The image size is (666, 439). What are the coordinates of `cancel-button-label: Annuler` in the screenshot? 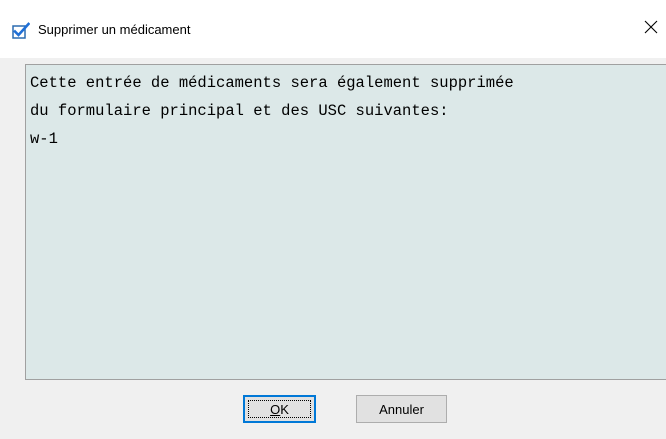 It's located at (401, 409).